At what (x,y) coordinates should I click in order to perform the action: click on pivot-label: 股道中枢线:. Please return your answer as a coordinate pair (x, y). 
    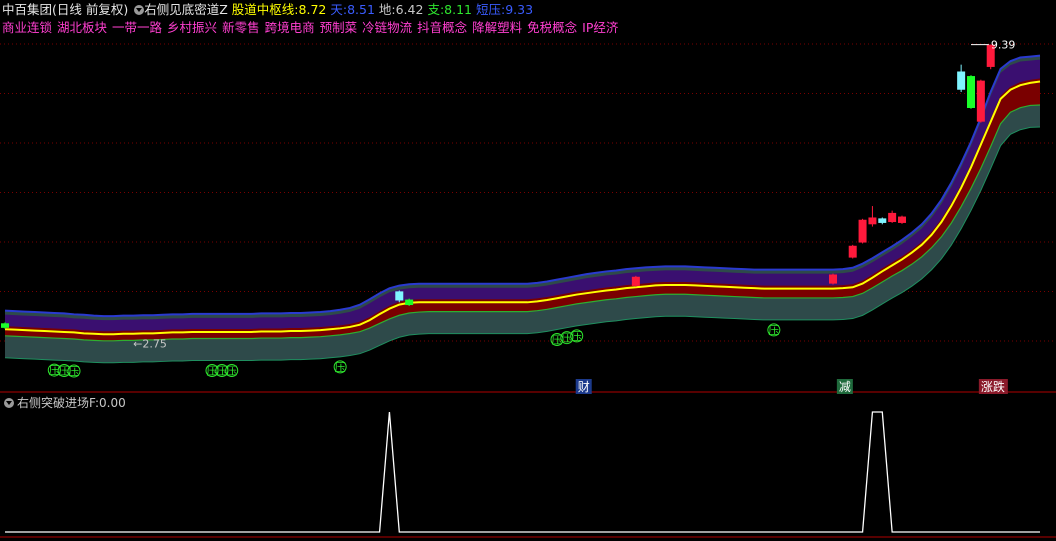
    Looking at the image, I should click on (265, 9).